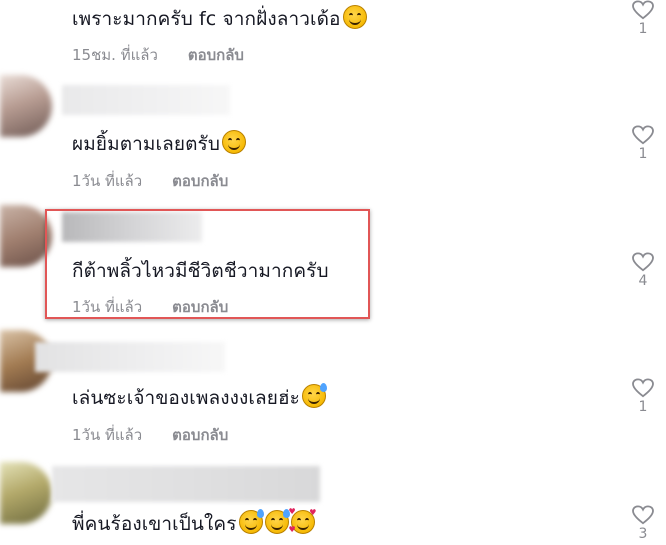 The height and width of the screenshot is (545, 666). What do you see at coordinates (115, 55) in the screenshot?
I see `comment-time: 15ชม. ที่แล้ว` at bounding box center [115, 55].